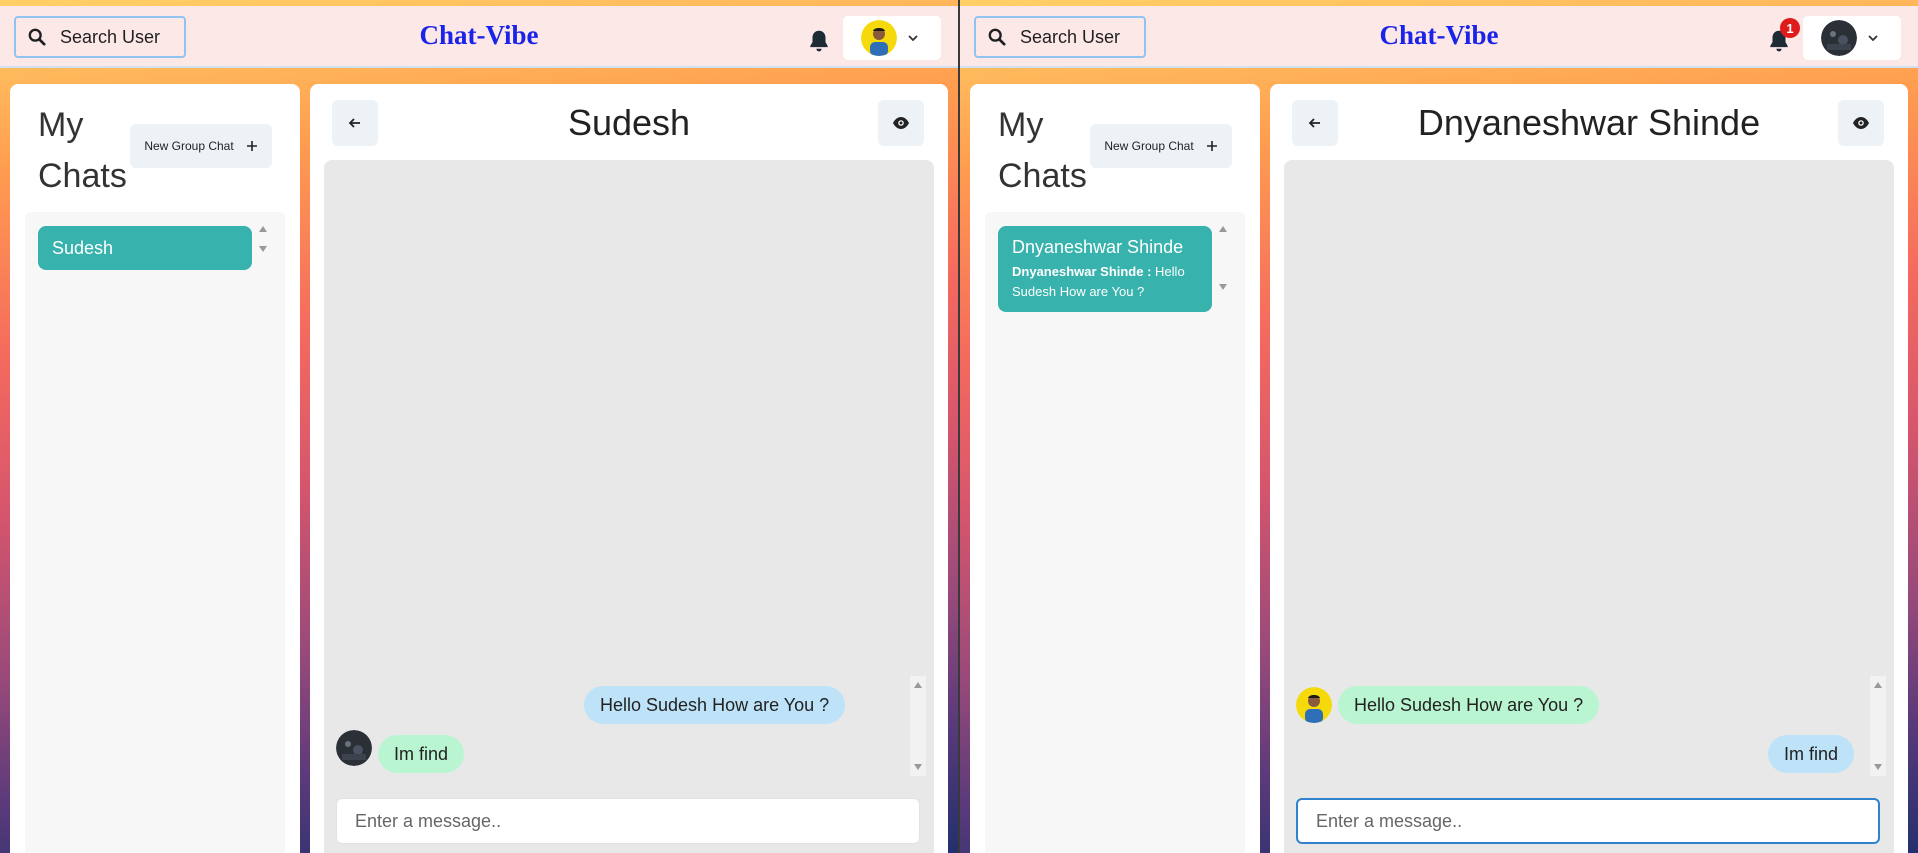  I want to click on chat-name: Sudesh, so click(83, 248).